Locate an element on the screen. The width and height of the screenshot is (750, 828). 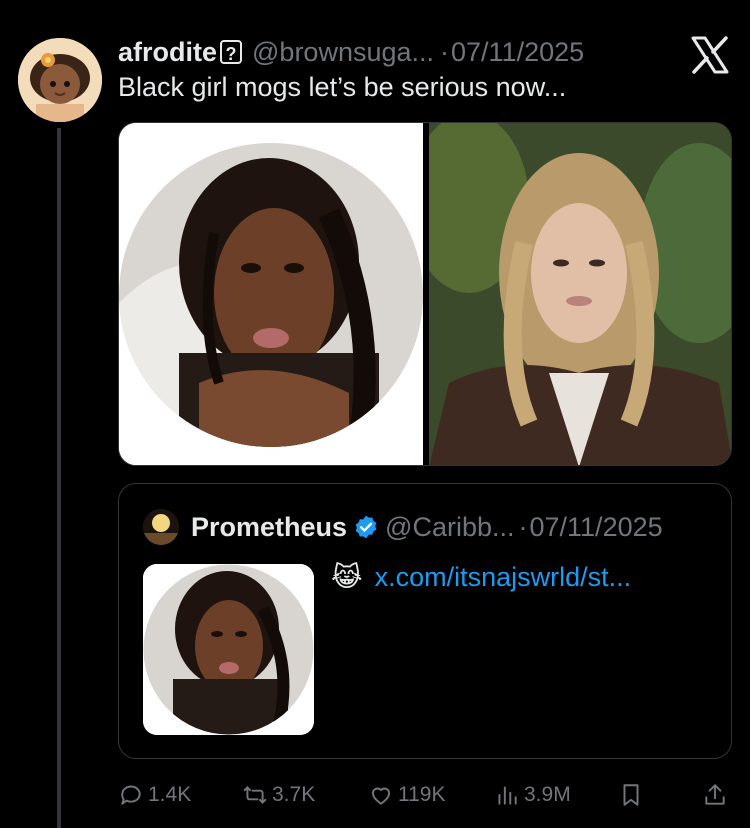
action-bar: 1.4K 3.7K 119K 3.9M is located at coordinates (425, 795).